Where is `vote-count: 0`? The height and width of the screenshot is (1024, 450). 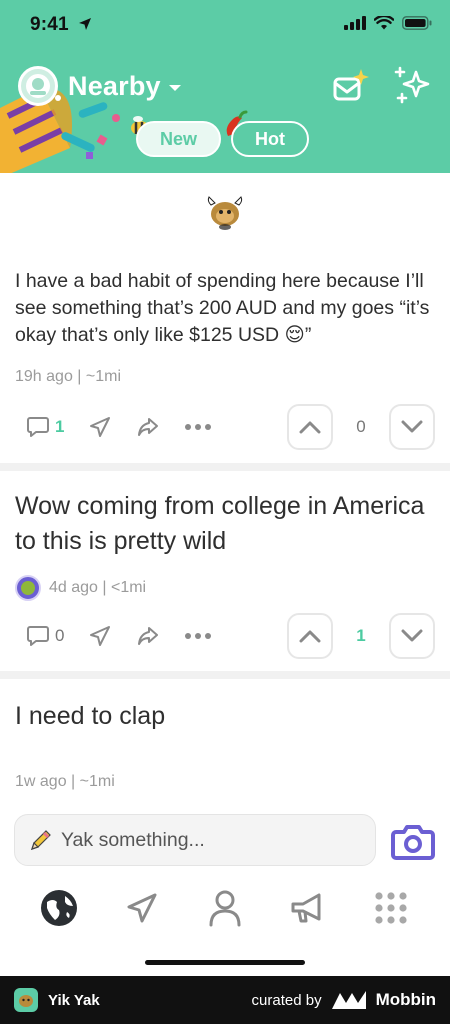 vote-count: 0 is located at coordinates (361, 426).